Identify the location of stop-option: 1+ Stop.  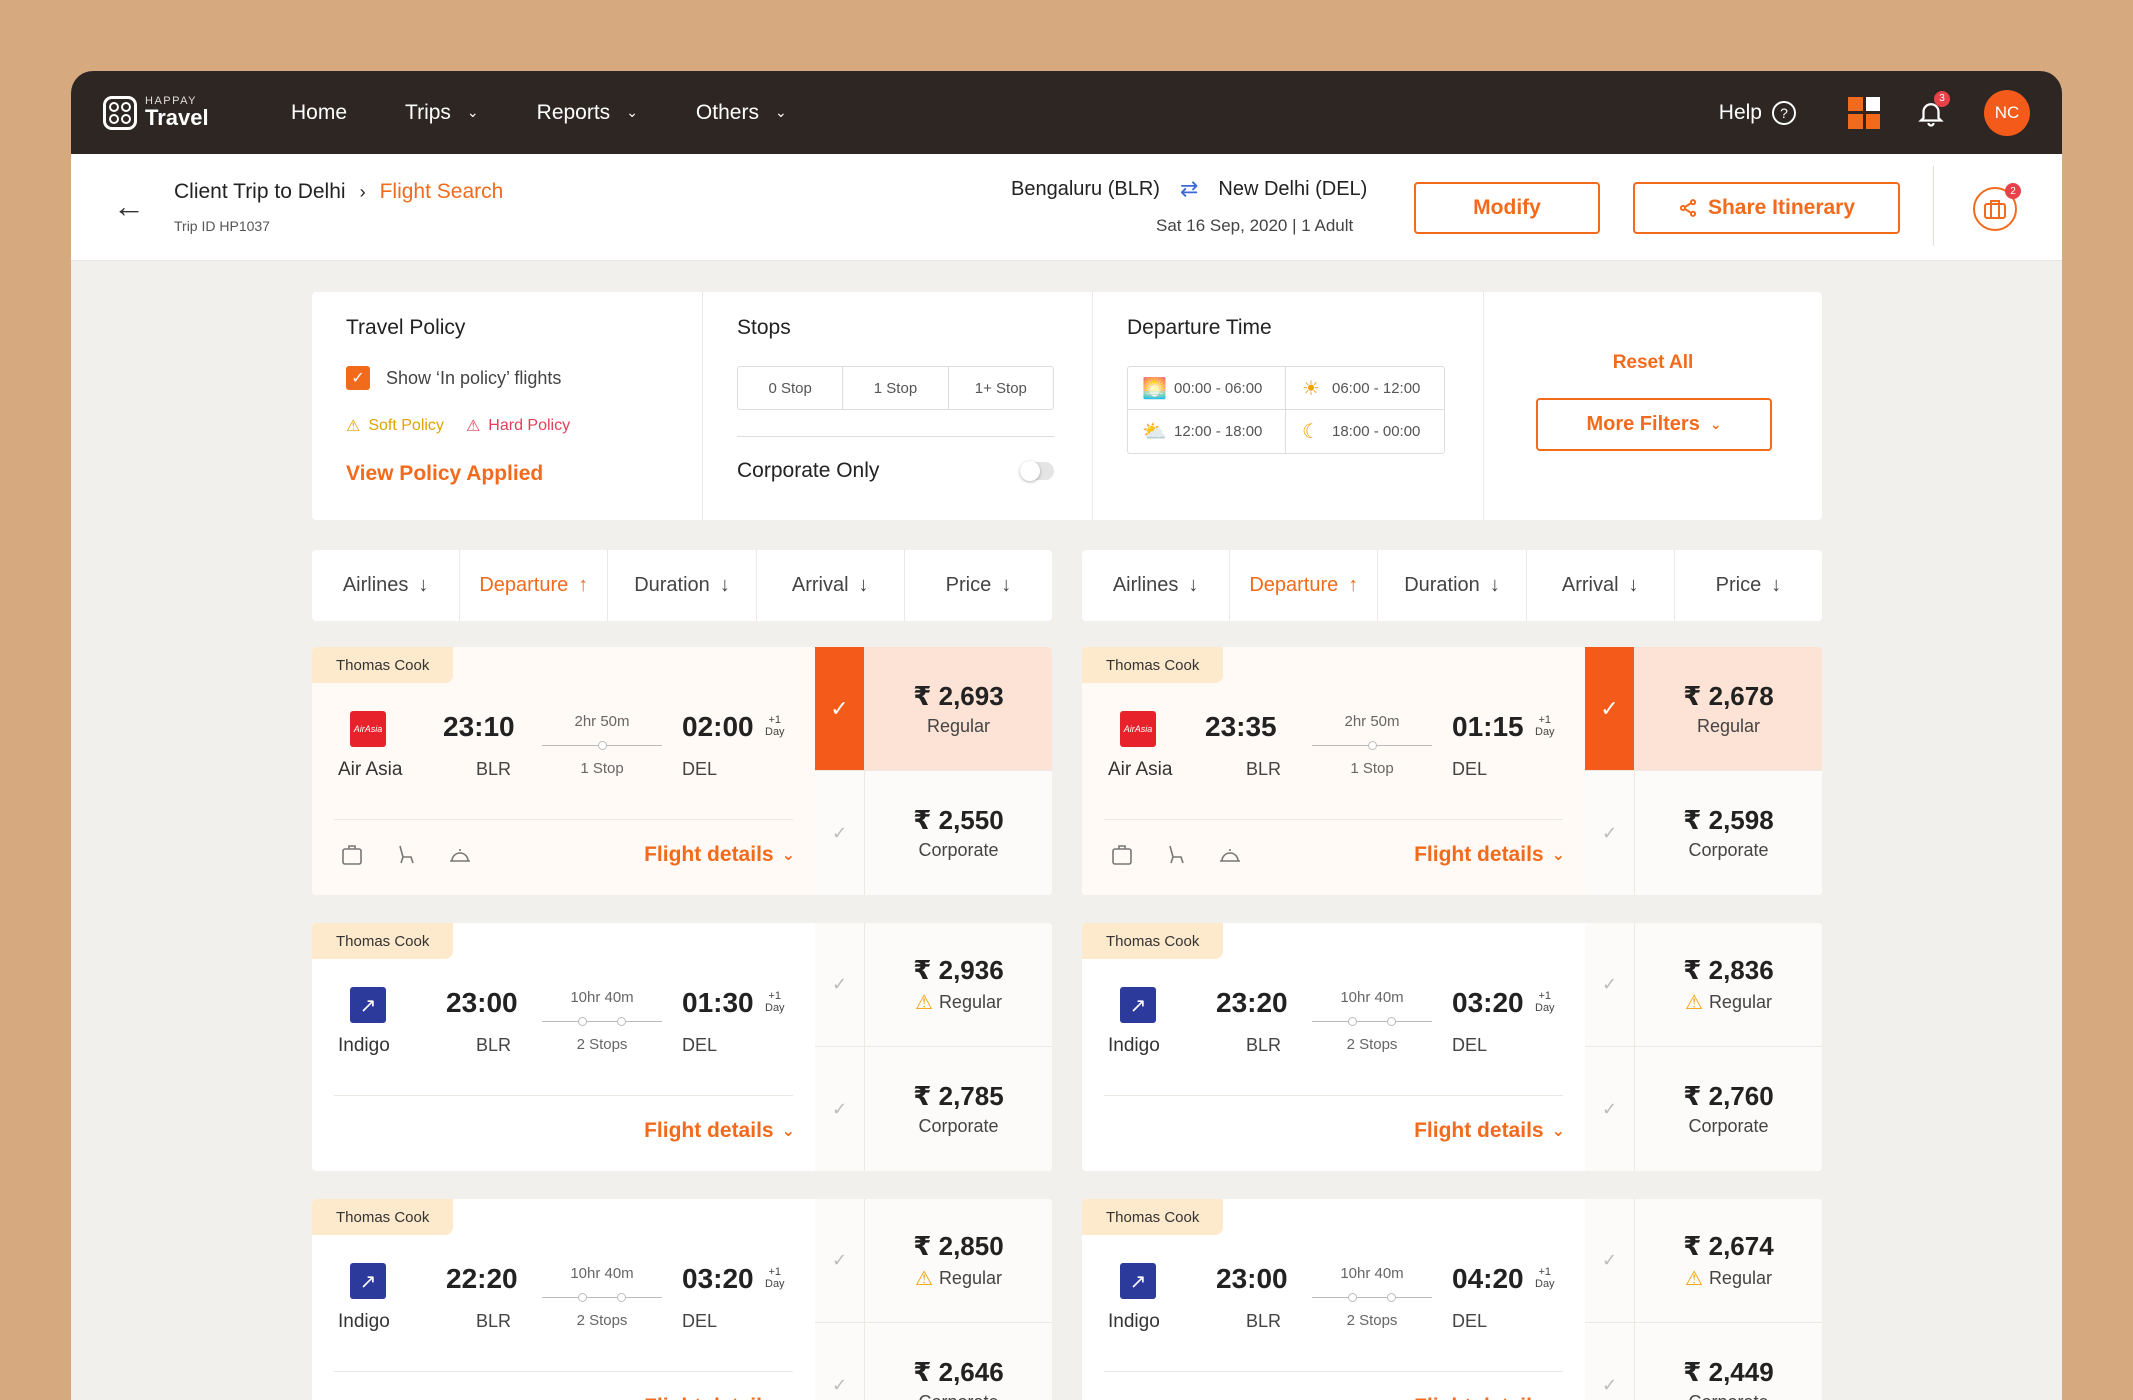
(1001, 388).